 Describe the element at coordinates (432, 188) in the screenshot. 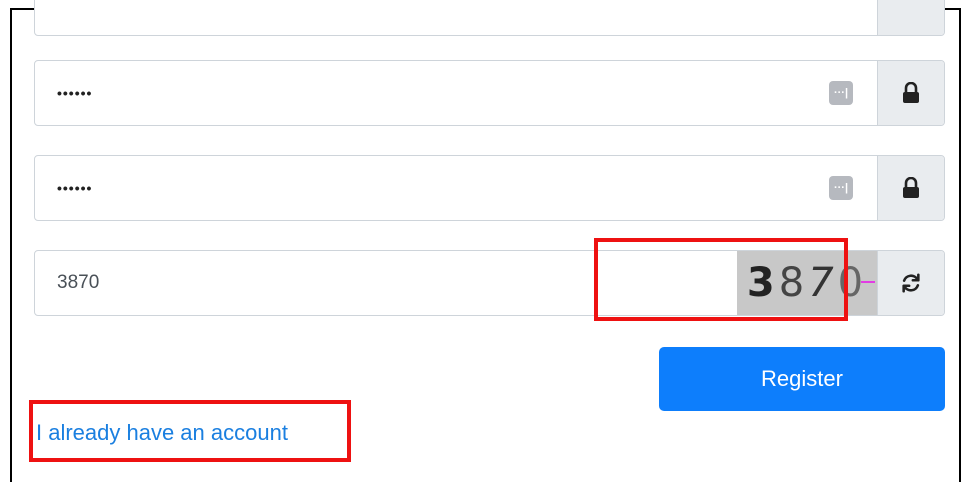

I see `confirm-password-field: ••••••` at that location.